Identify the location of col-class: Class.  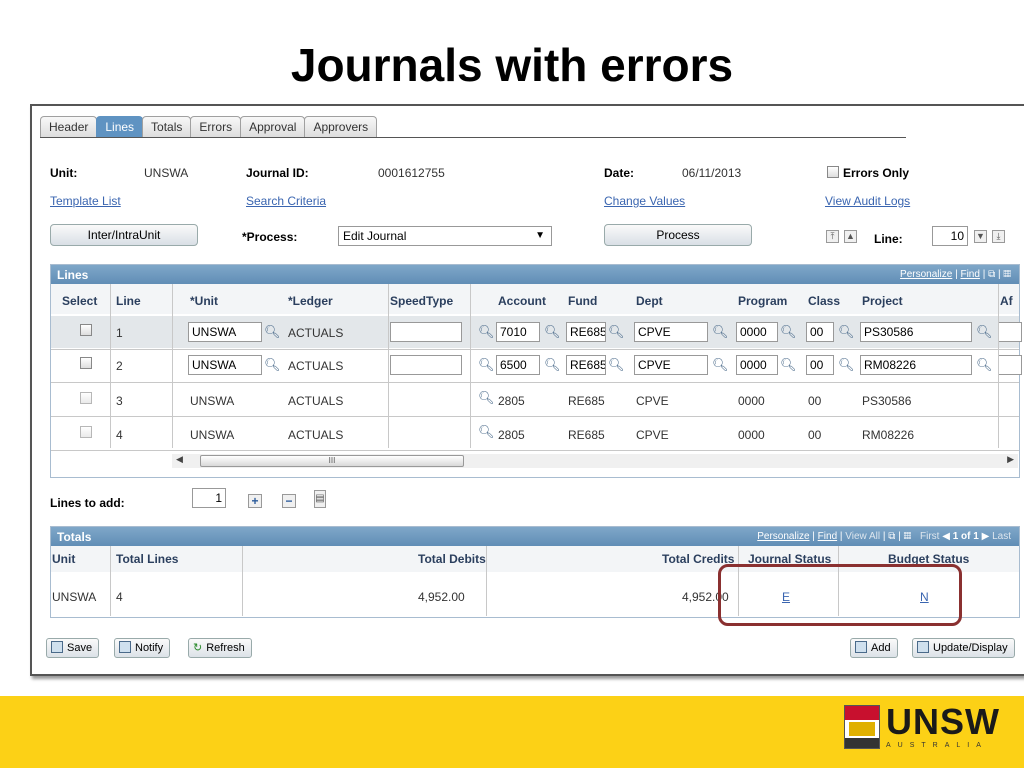
(824, 301).